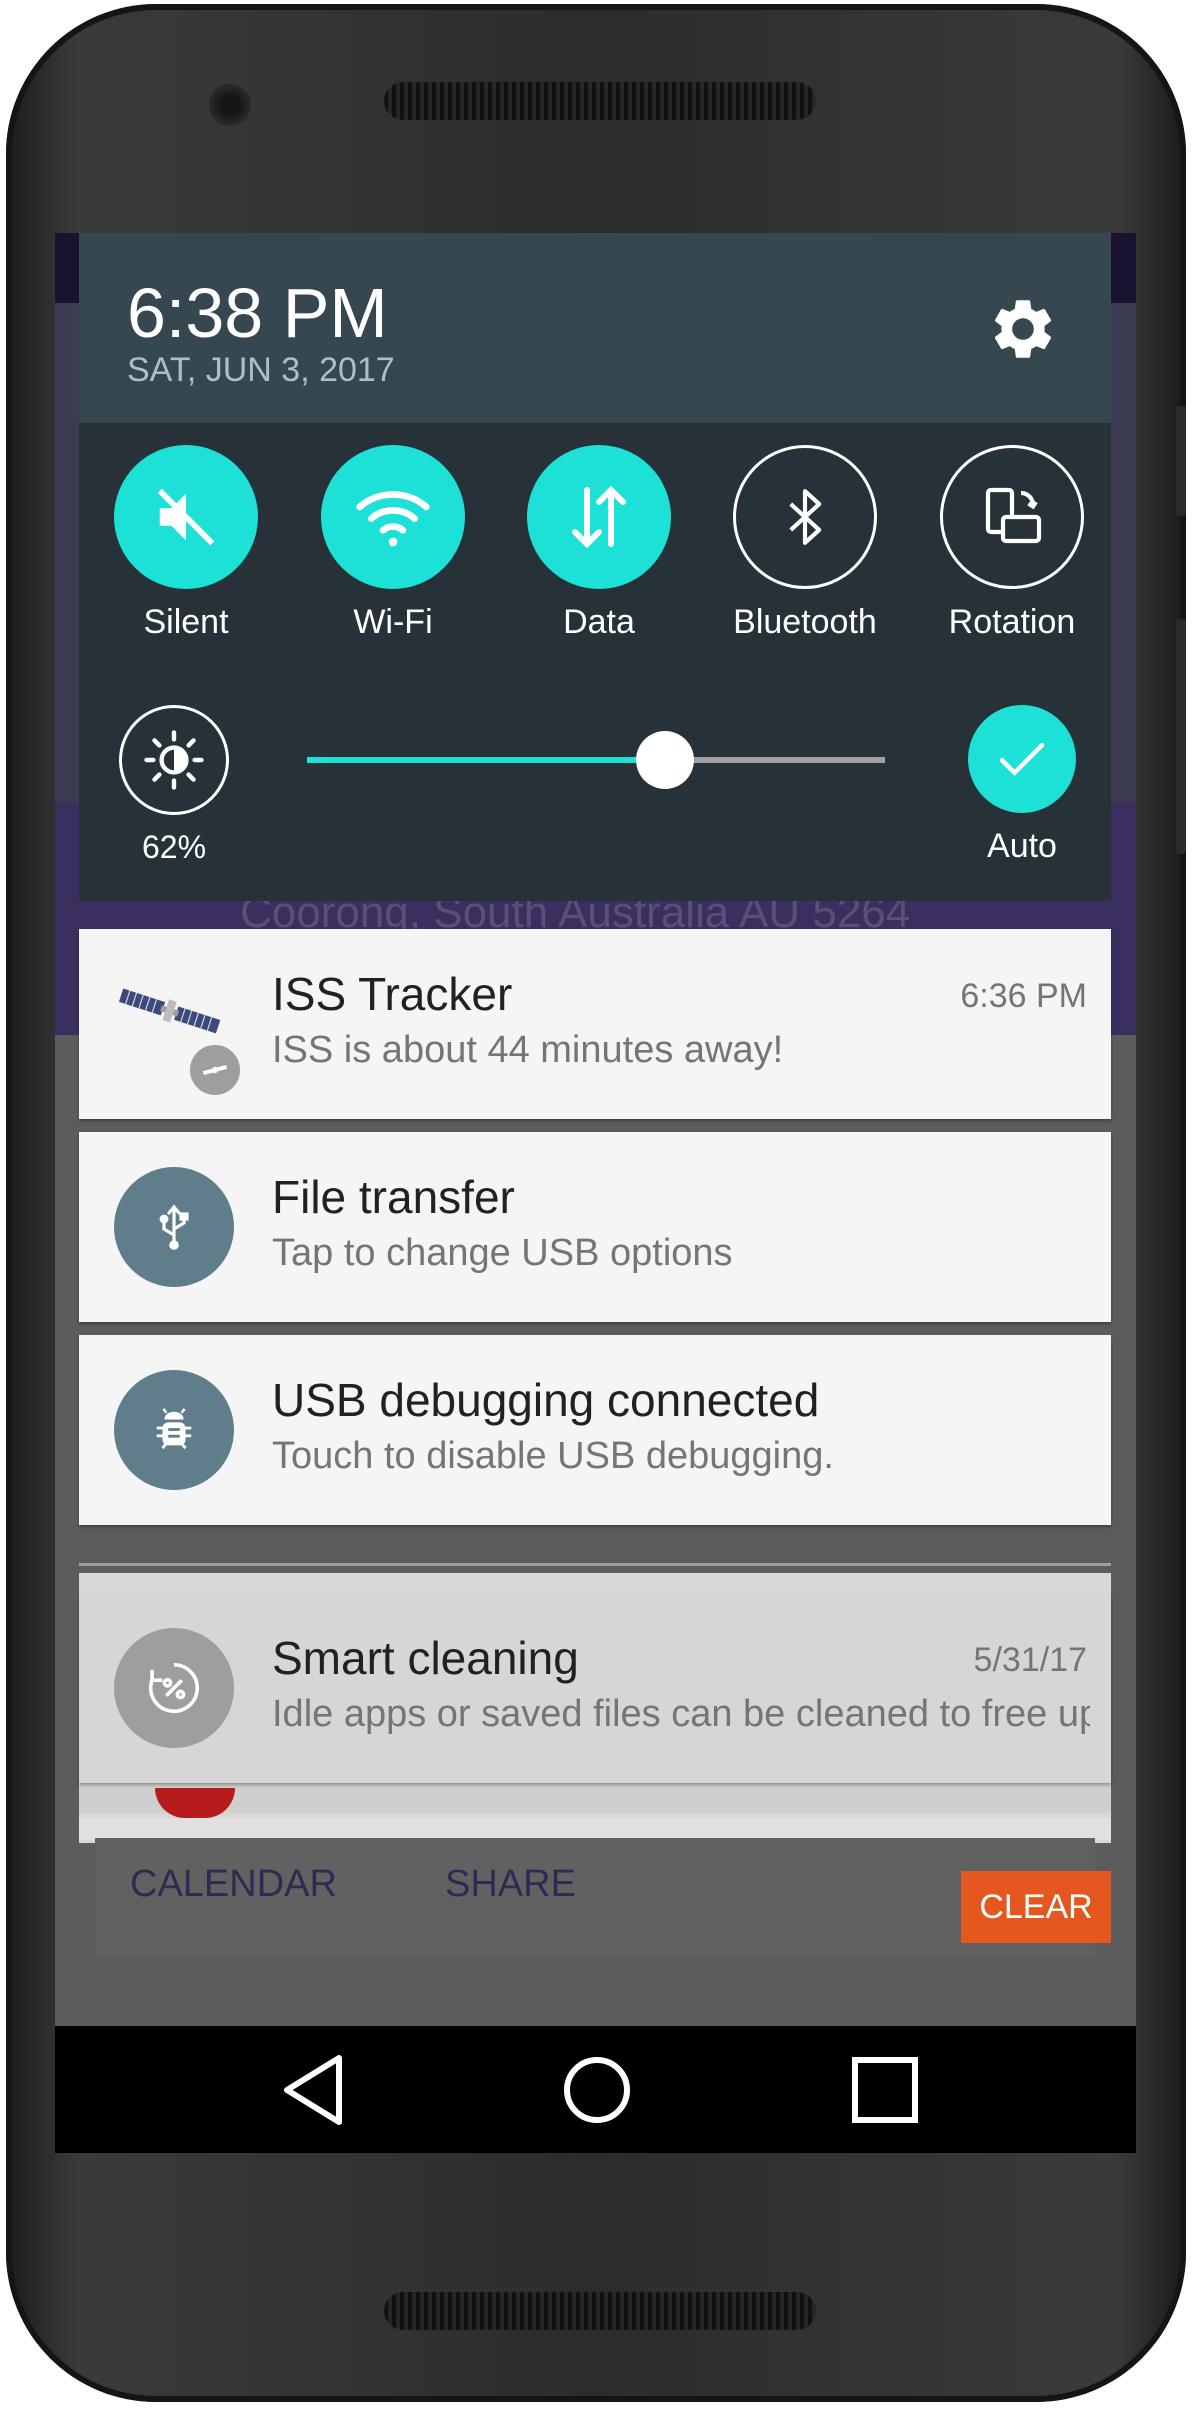 This screenshot has height=2409, width=1198. Describe the element at coordinates (486, 760) in the screenshot. I see `brightness-slider-fill` at that location.